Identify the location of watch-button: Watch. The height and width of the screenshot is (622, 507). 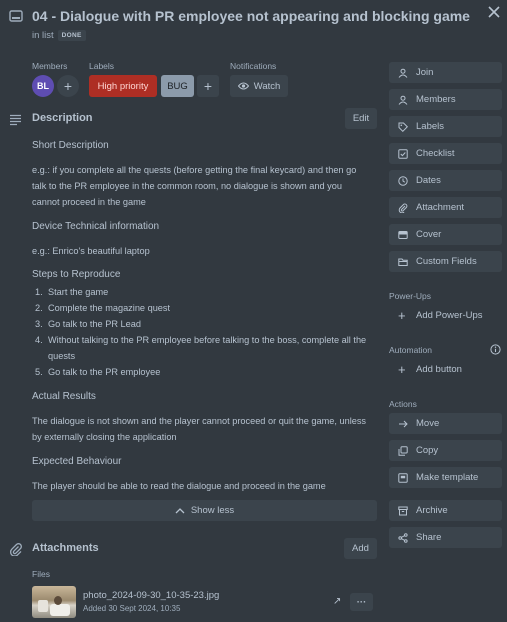
(259, 86).